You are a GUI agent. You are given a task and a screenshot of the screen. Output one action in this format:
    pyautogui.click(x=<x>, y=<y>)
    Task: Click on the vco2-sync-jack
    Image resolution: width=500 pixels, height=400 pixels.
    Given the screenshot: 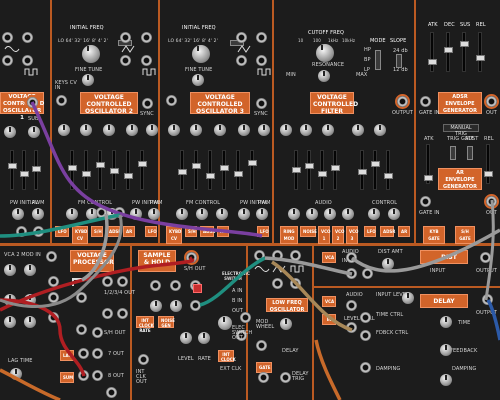 What is the action you would take?
    pyautogui.click(x=147, y=103)
    